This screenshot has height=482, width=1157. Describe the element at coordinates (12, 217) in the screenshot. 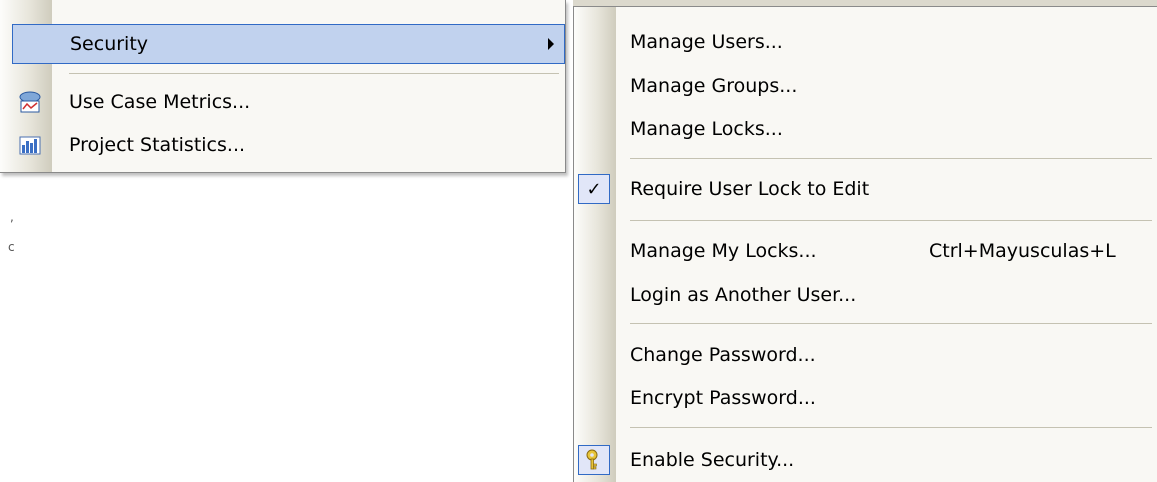

I see `artifact-mark: ,` at that location.